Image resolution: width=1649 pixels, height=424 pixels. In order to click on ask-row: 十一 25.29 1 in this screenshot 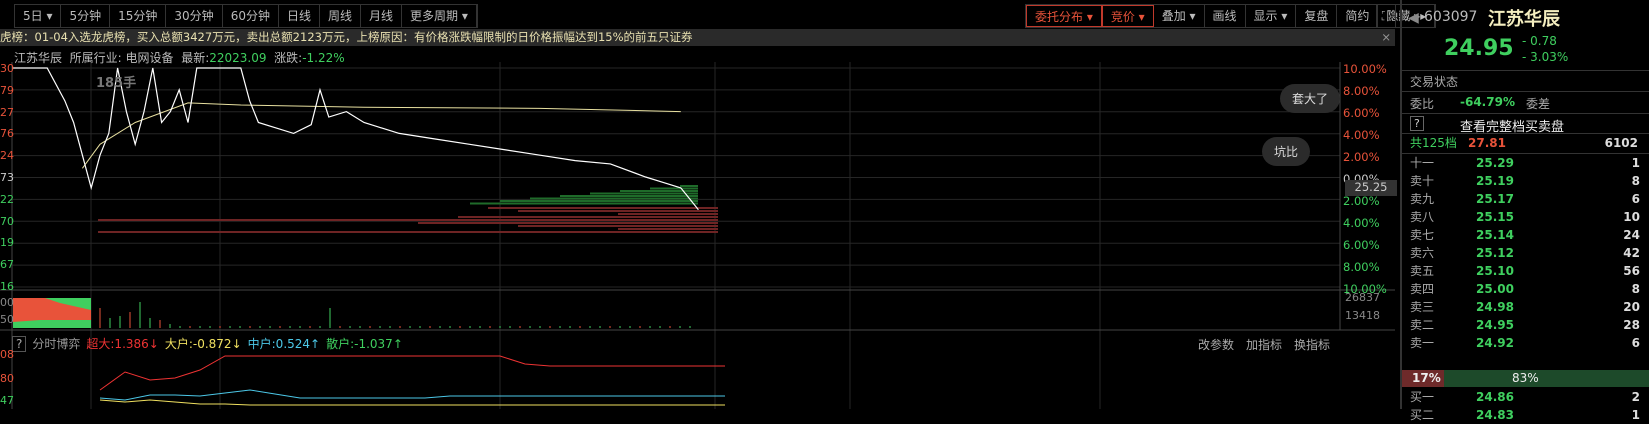, I will do `click(1529, 163)`.